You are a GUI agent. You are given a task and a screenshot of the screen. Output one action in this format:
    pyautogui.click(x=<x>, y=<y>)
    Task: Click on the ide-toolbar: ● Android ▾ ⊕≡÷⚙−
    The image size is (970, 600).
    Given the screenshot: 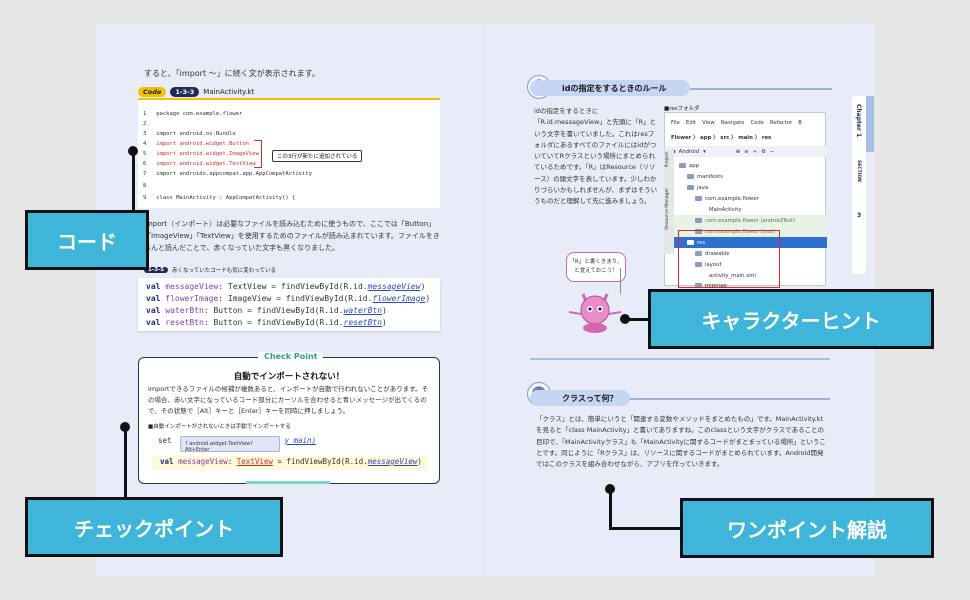 What is the action you would take?
    pyautogui.click(x=746, y=151)
    